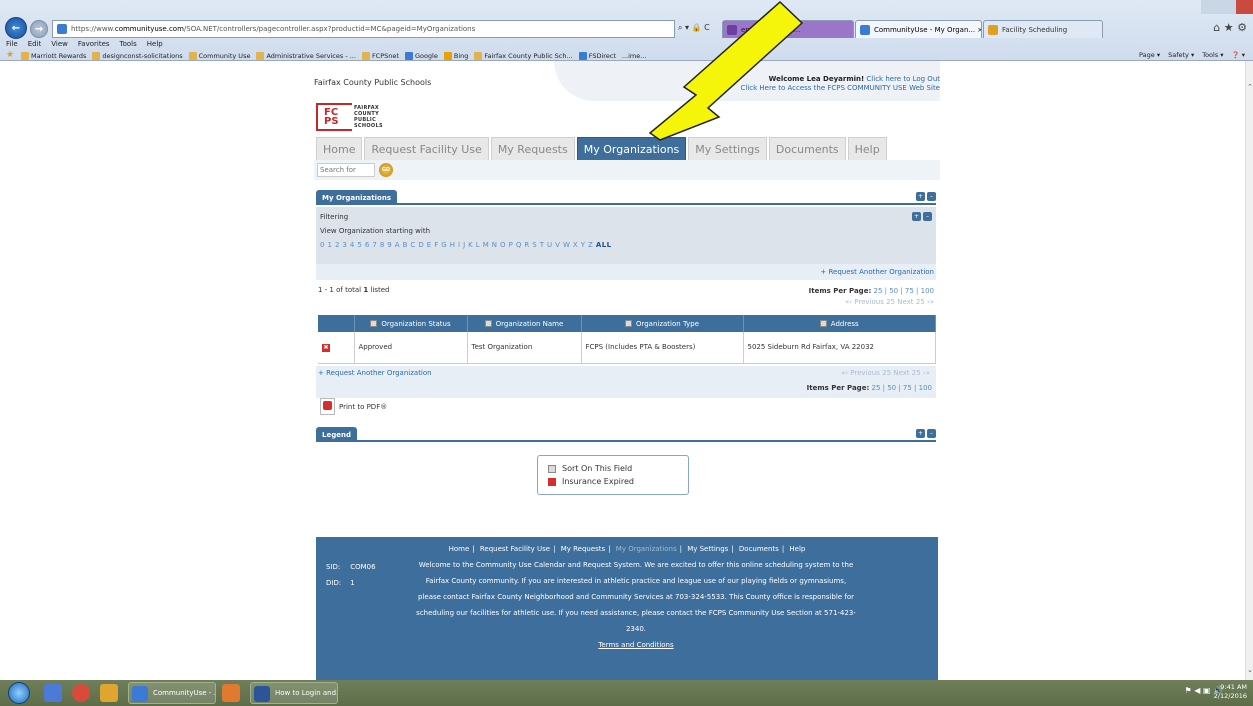  Describe the element at coordinates (662, 323) in the screenshot. I see `header-organization-type: Organization Type` at that location.